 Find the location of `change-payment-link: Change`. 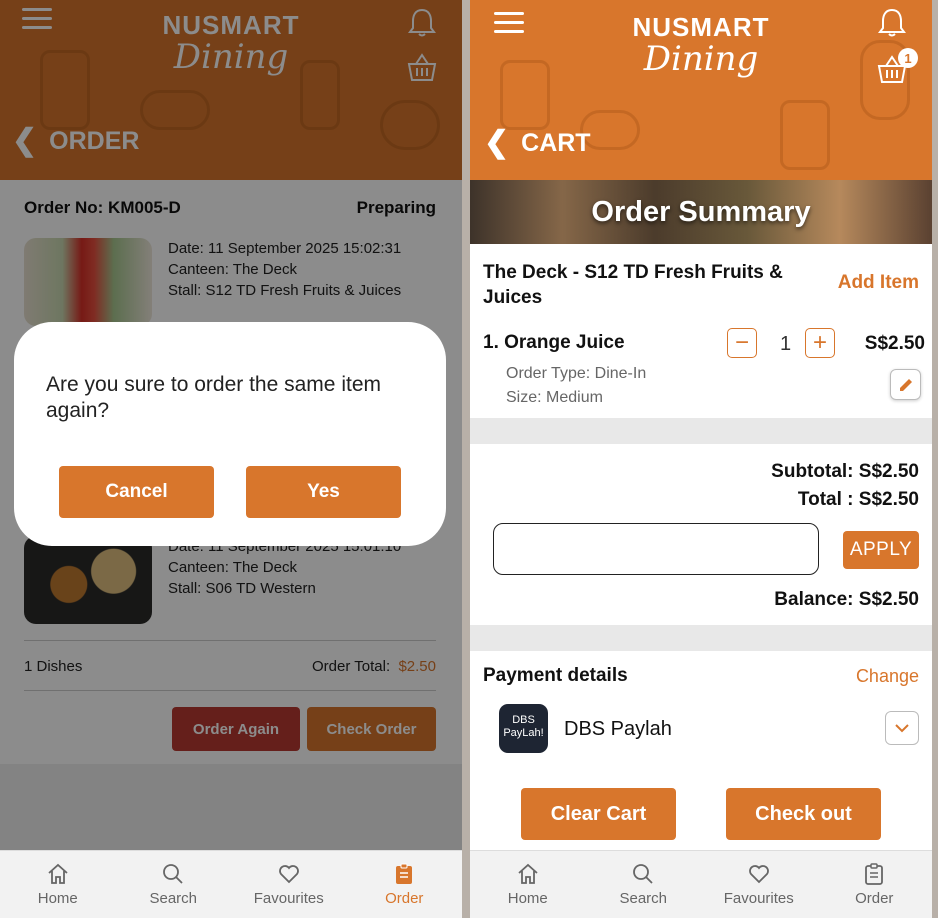

change-payment-link: Change is located at coordinates (887, 676).